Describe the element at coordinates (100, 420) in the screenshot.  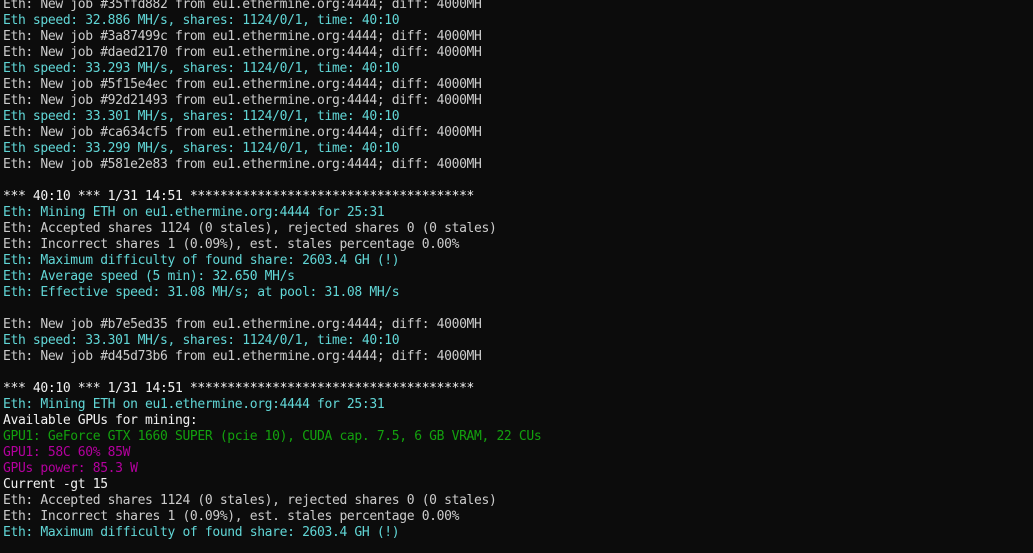
I see `console-line: Available GPUs for mining:` at that location.